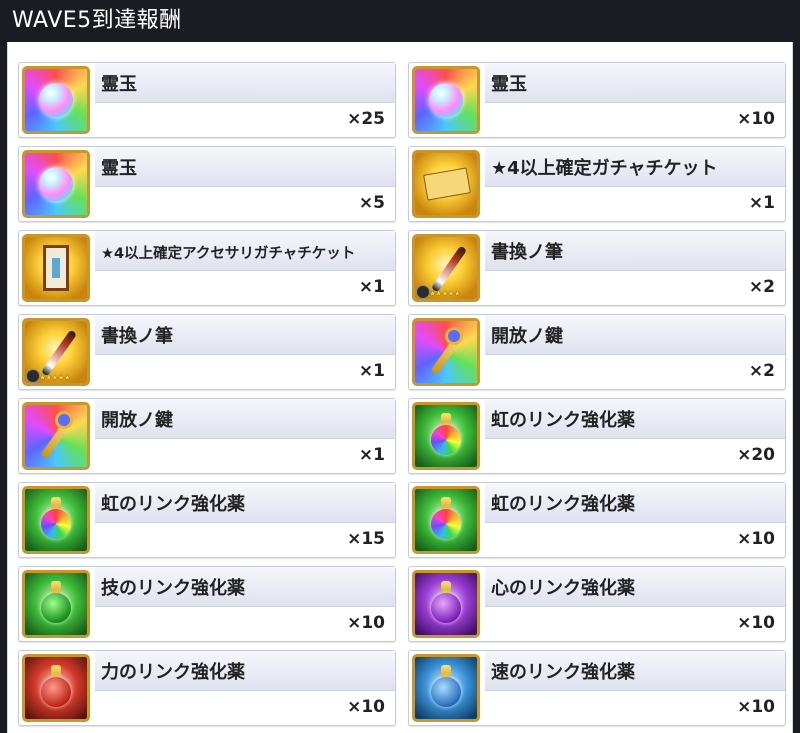  What do you see at coordinates (563, 588) in the screenshot?
I see `reward-name: 心のリンク強化薬` at bounding box center [563, 588].